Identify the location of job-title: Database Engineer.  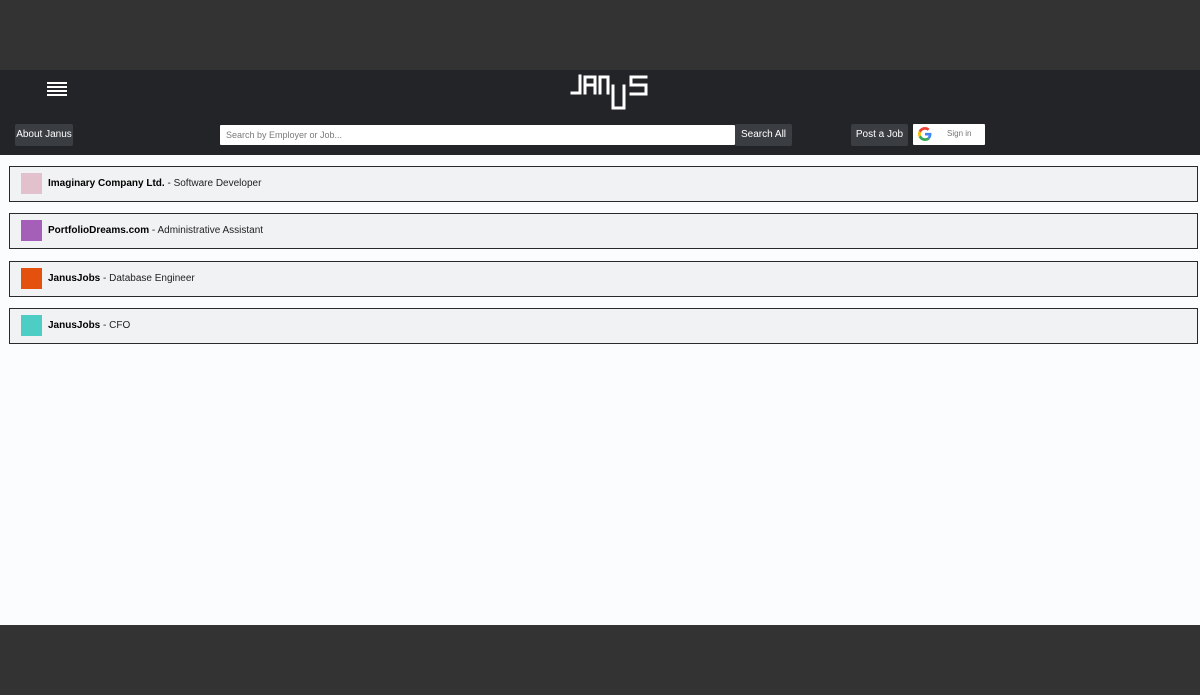
(152, 278).